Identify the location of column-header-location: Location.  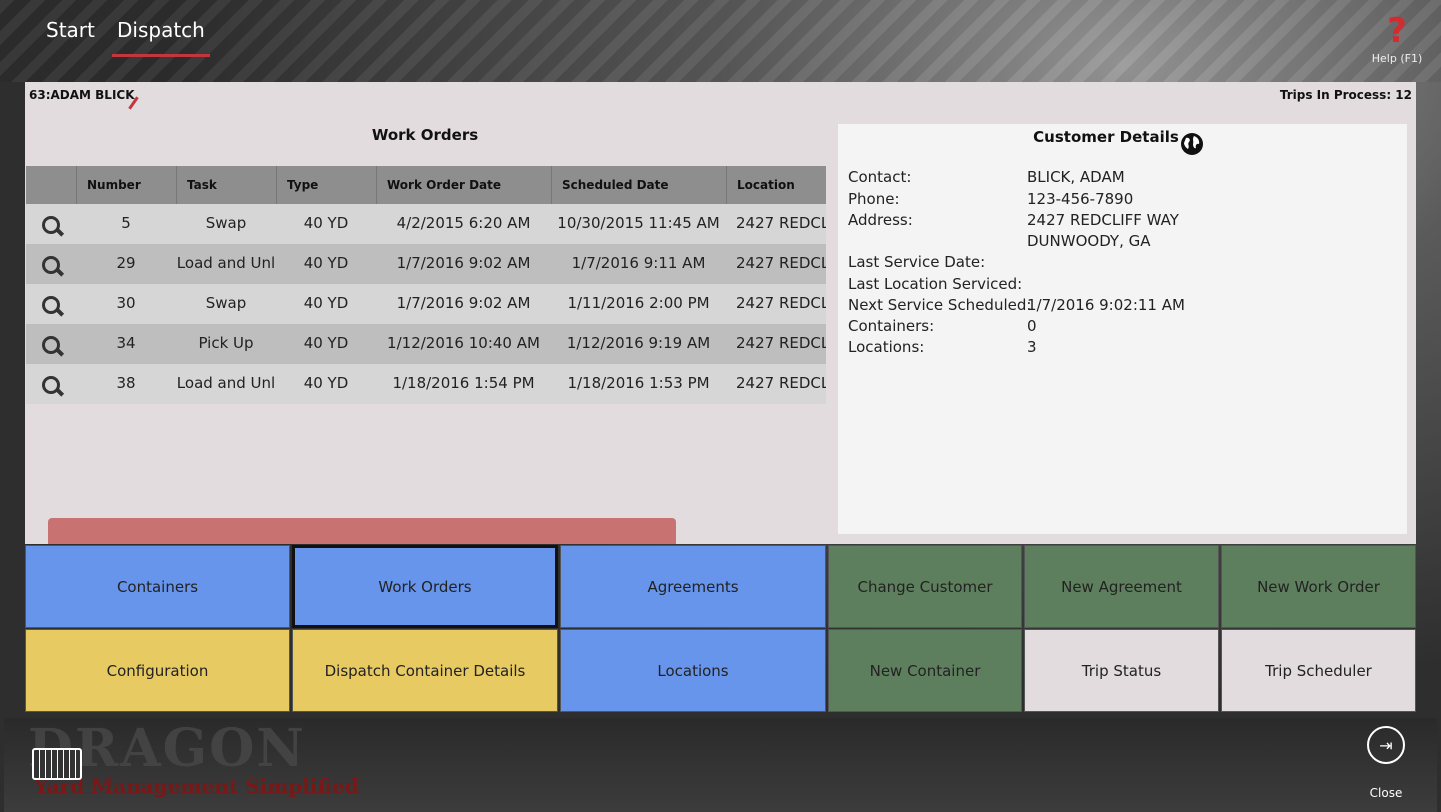
(776, 185).